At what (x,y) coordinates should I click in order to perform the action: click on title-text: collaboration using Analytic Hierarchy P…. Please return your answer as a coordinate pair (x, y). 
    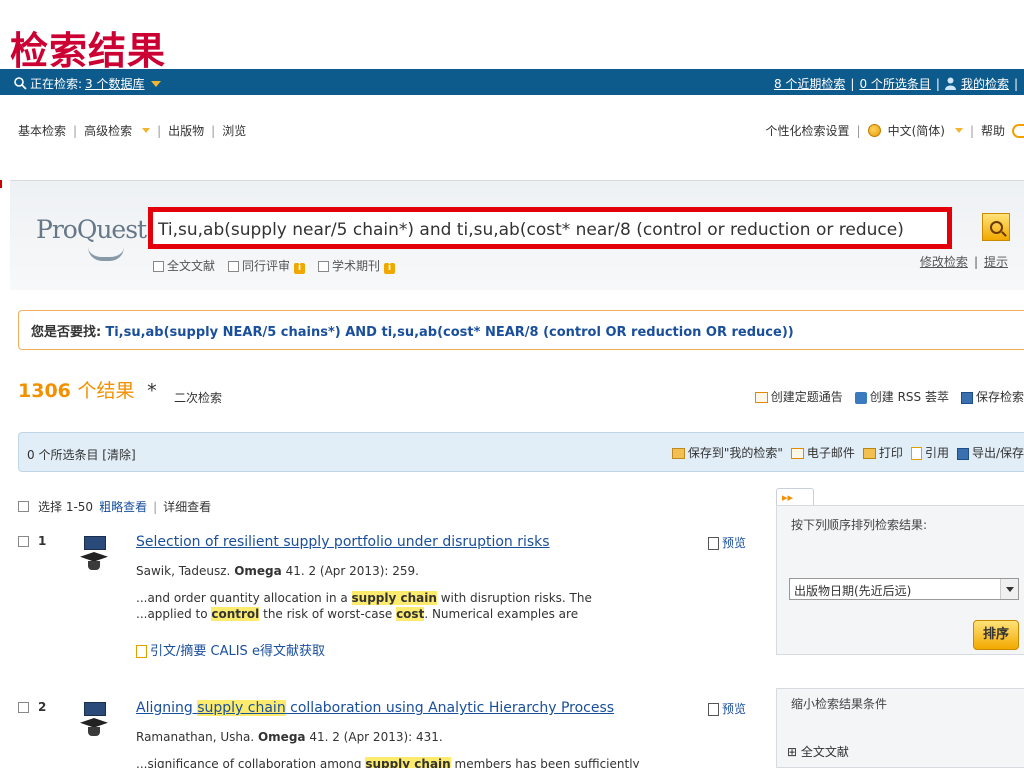
    Looking at the image, I should click on (450, 708).